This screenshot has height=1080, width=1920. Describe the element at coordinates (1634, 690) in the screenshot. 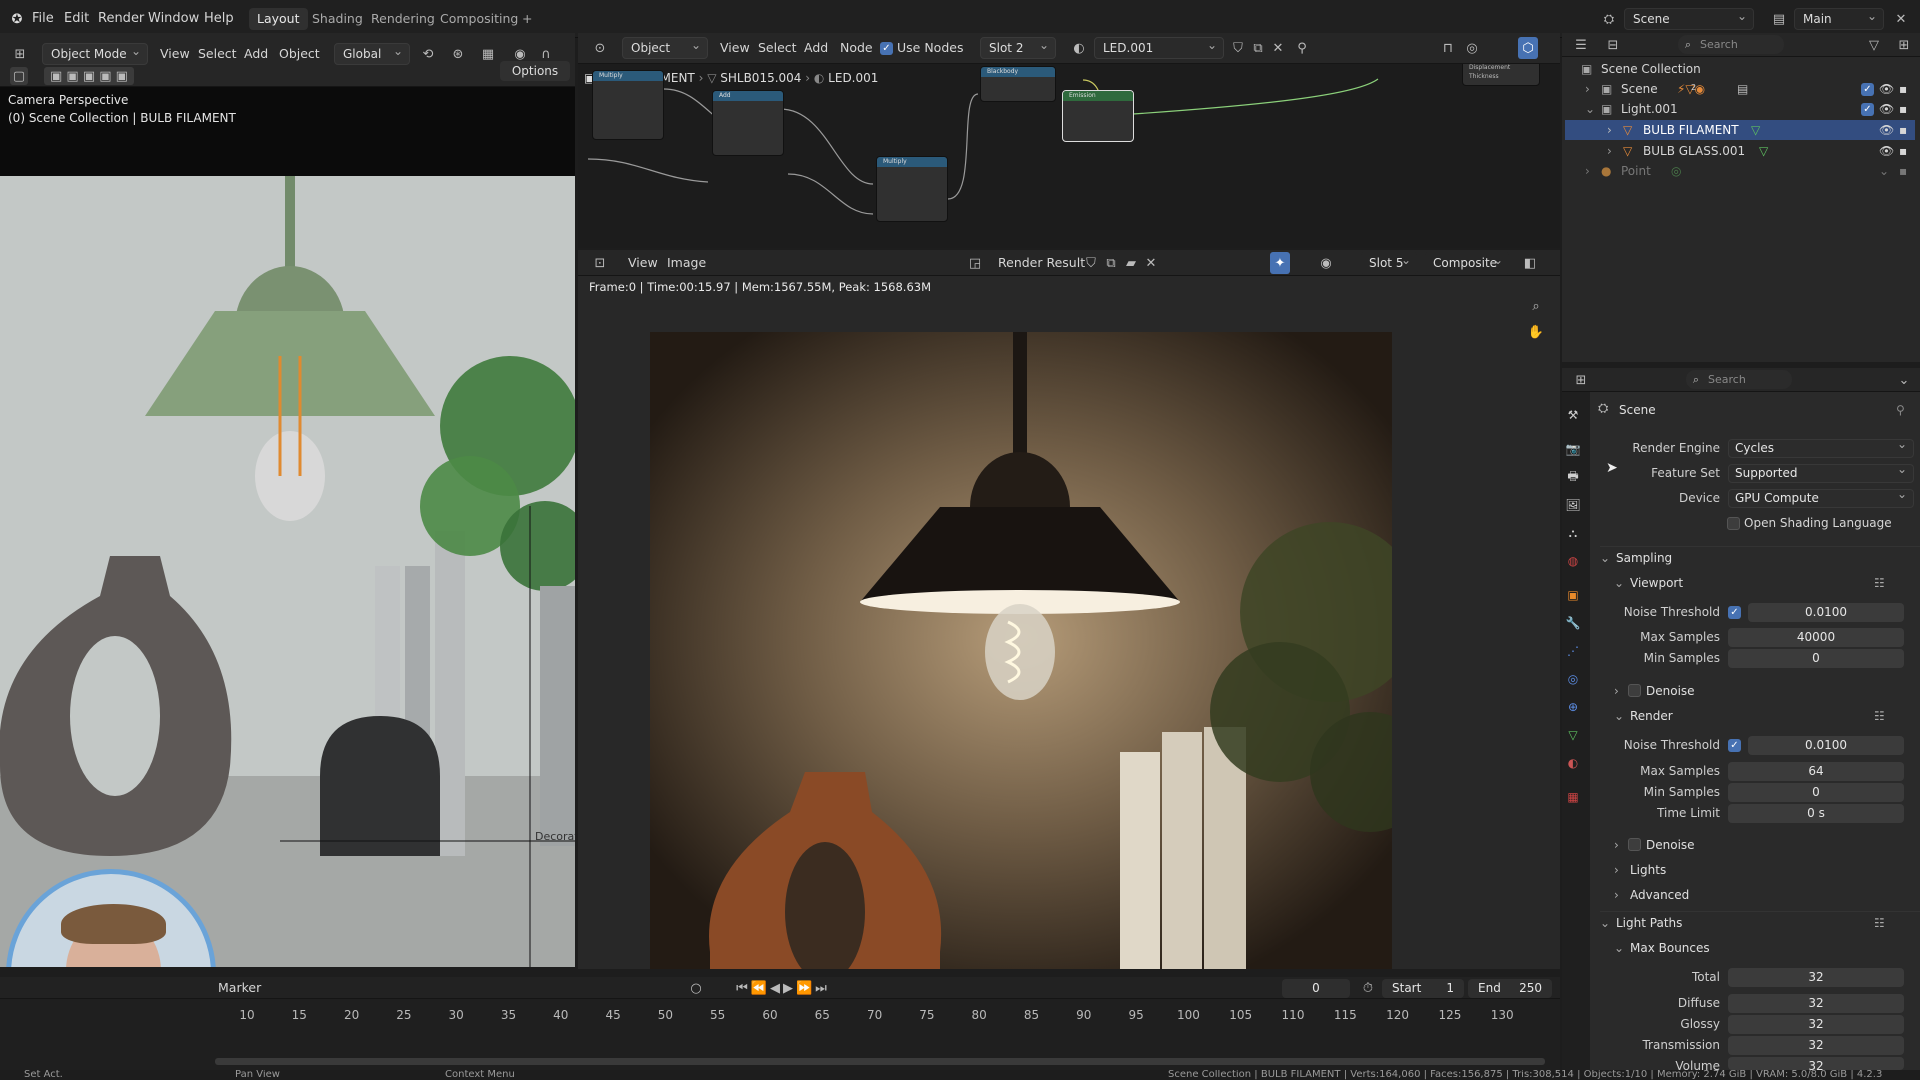

I see `vp-denoise-checkbox` at that location.